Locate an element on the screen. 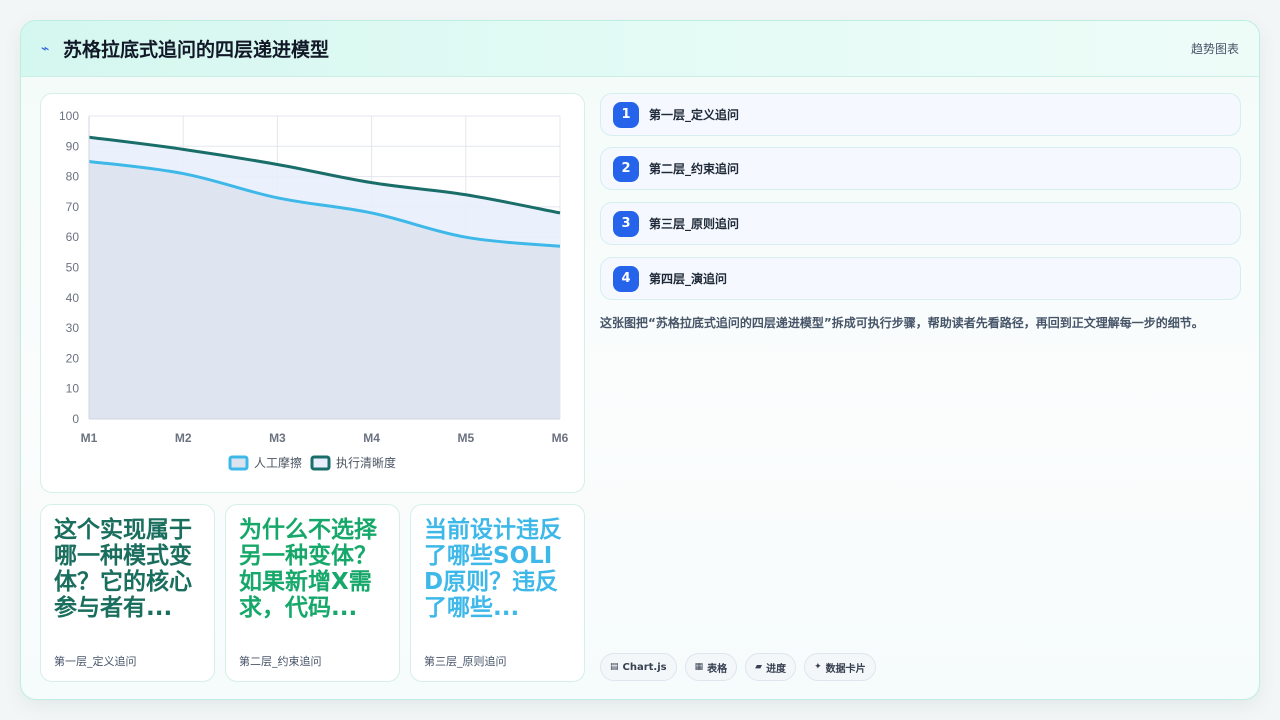  chart-icon: ▤ is located at coordinates (614, 667).